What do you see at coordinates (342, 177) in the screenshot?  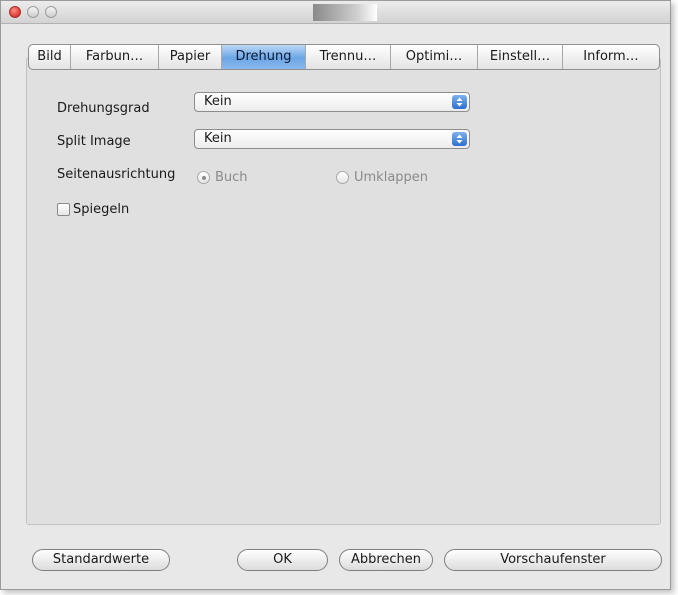 I see `radio-unselected-icon` at bounding box center [342, 177].